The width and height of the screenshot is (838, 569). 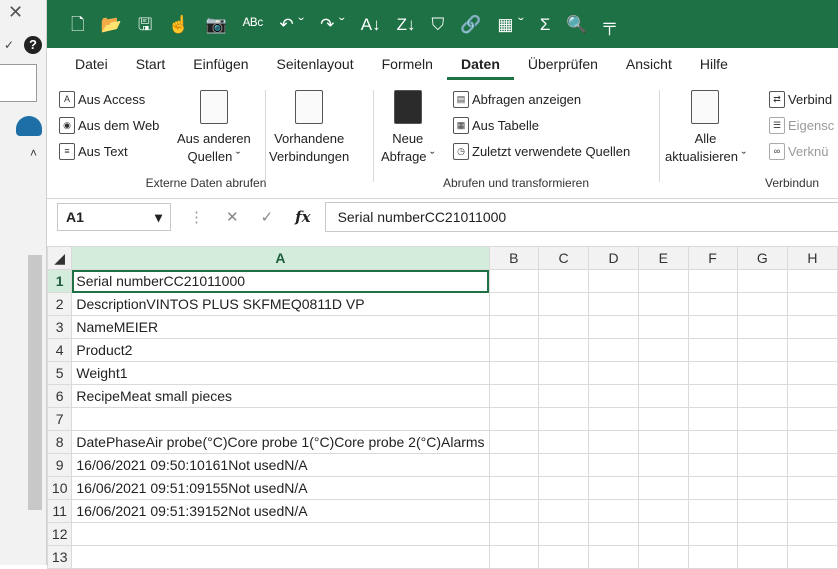 I want to click on cell-h5, so click(x=812, y=373).